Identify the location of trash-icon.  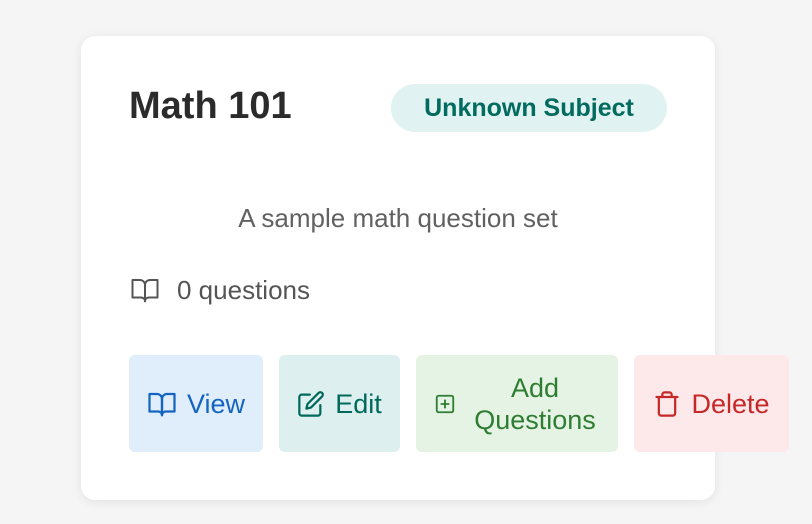
(667, 404).